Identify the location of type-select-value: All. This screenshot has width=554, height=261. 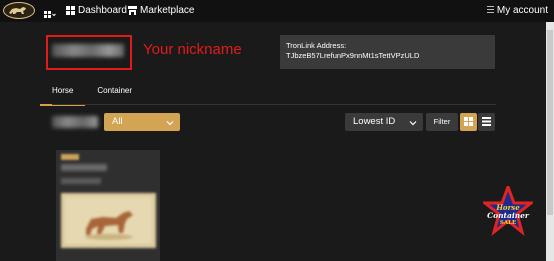
(117, 121).